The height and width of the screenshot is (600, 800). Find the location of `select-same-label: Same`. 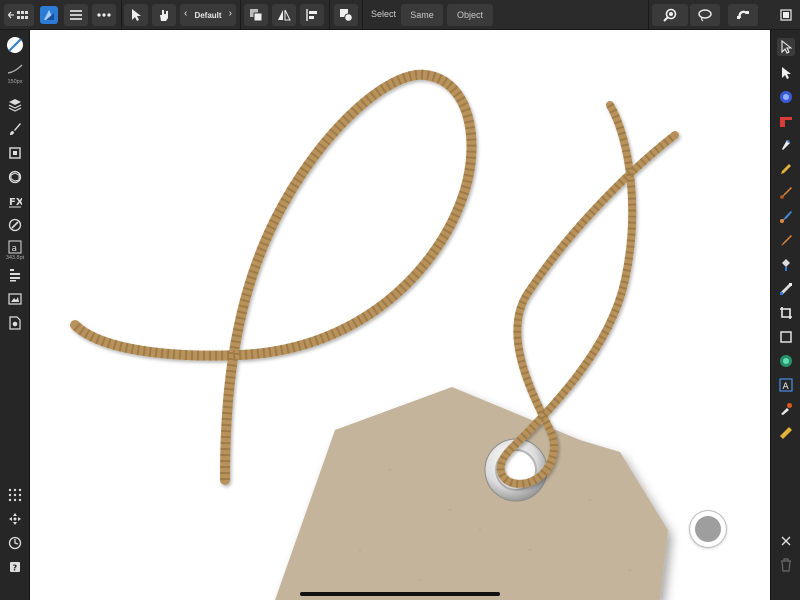

select-same-label: Same is located at coordinates (422, 15).